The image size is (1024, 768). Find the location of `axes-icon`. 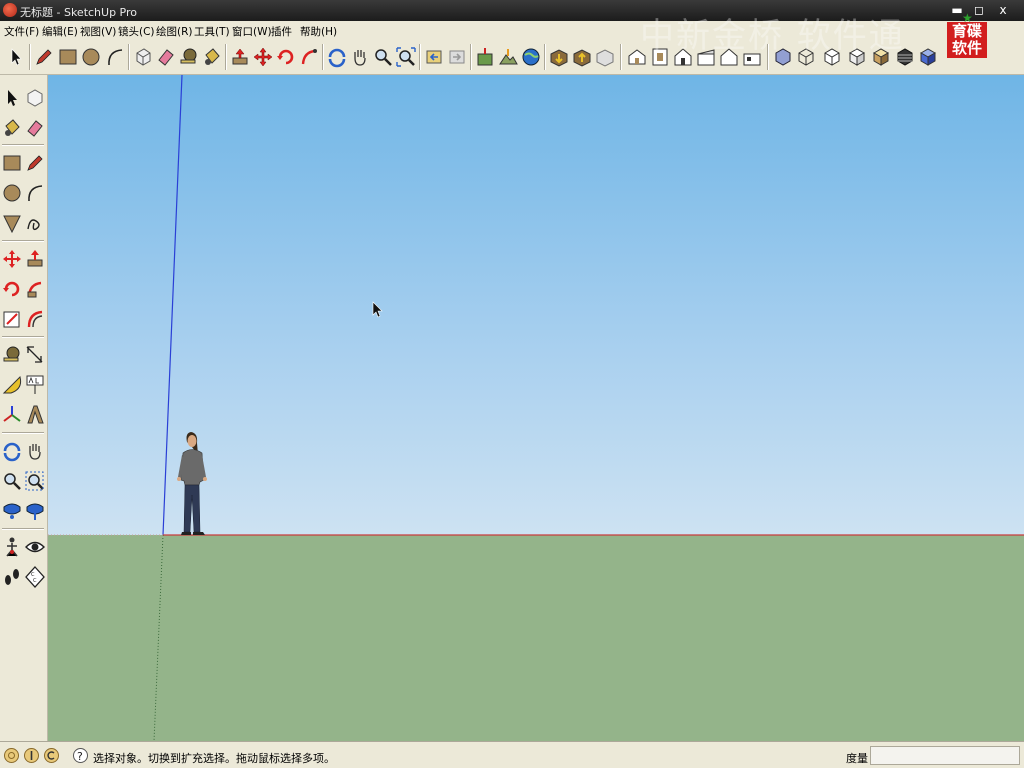

axes-icon is located at coordinates (12, 415).